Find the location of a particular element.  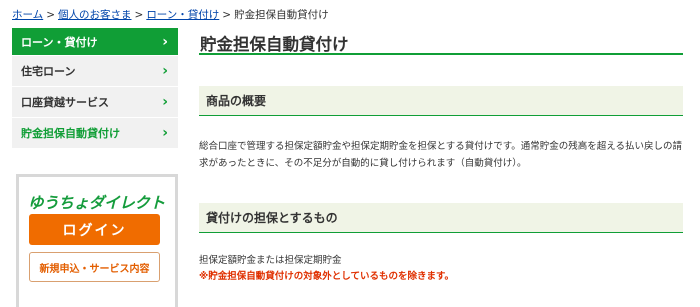

login-button: ログイン is located at coordinates (94, 229).